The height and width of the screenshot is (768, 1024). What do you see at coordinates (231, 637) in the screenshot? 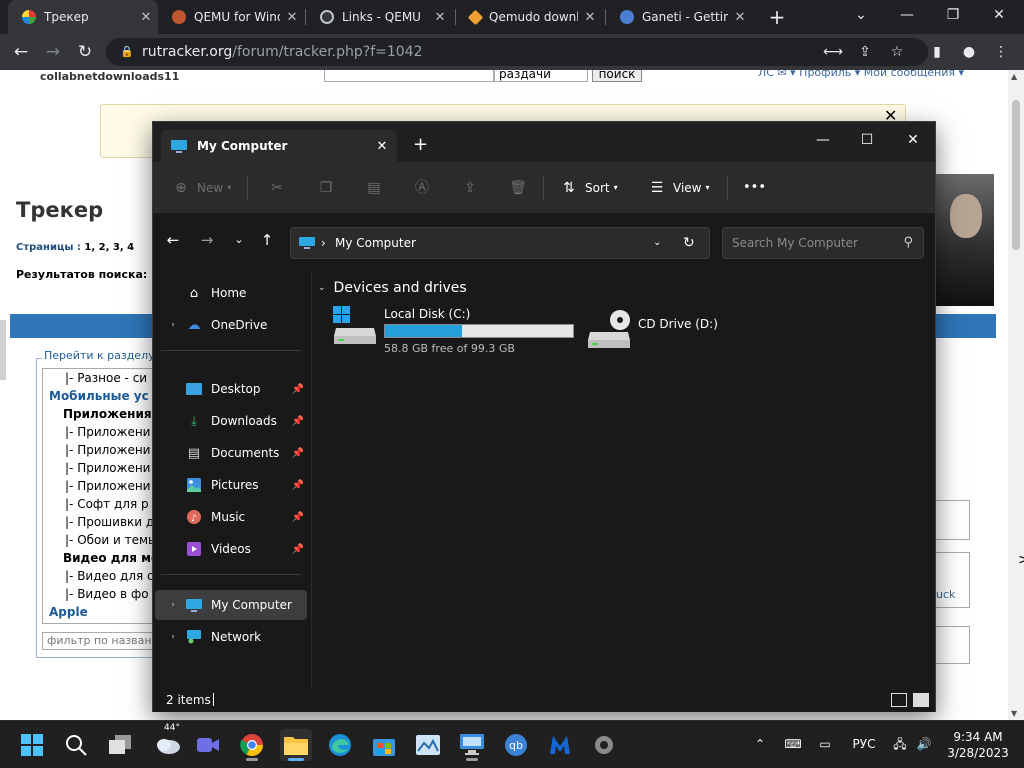
I see `nav-network: › Network` at bounding box center [231, 637].